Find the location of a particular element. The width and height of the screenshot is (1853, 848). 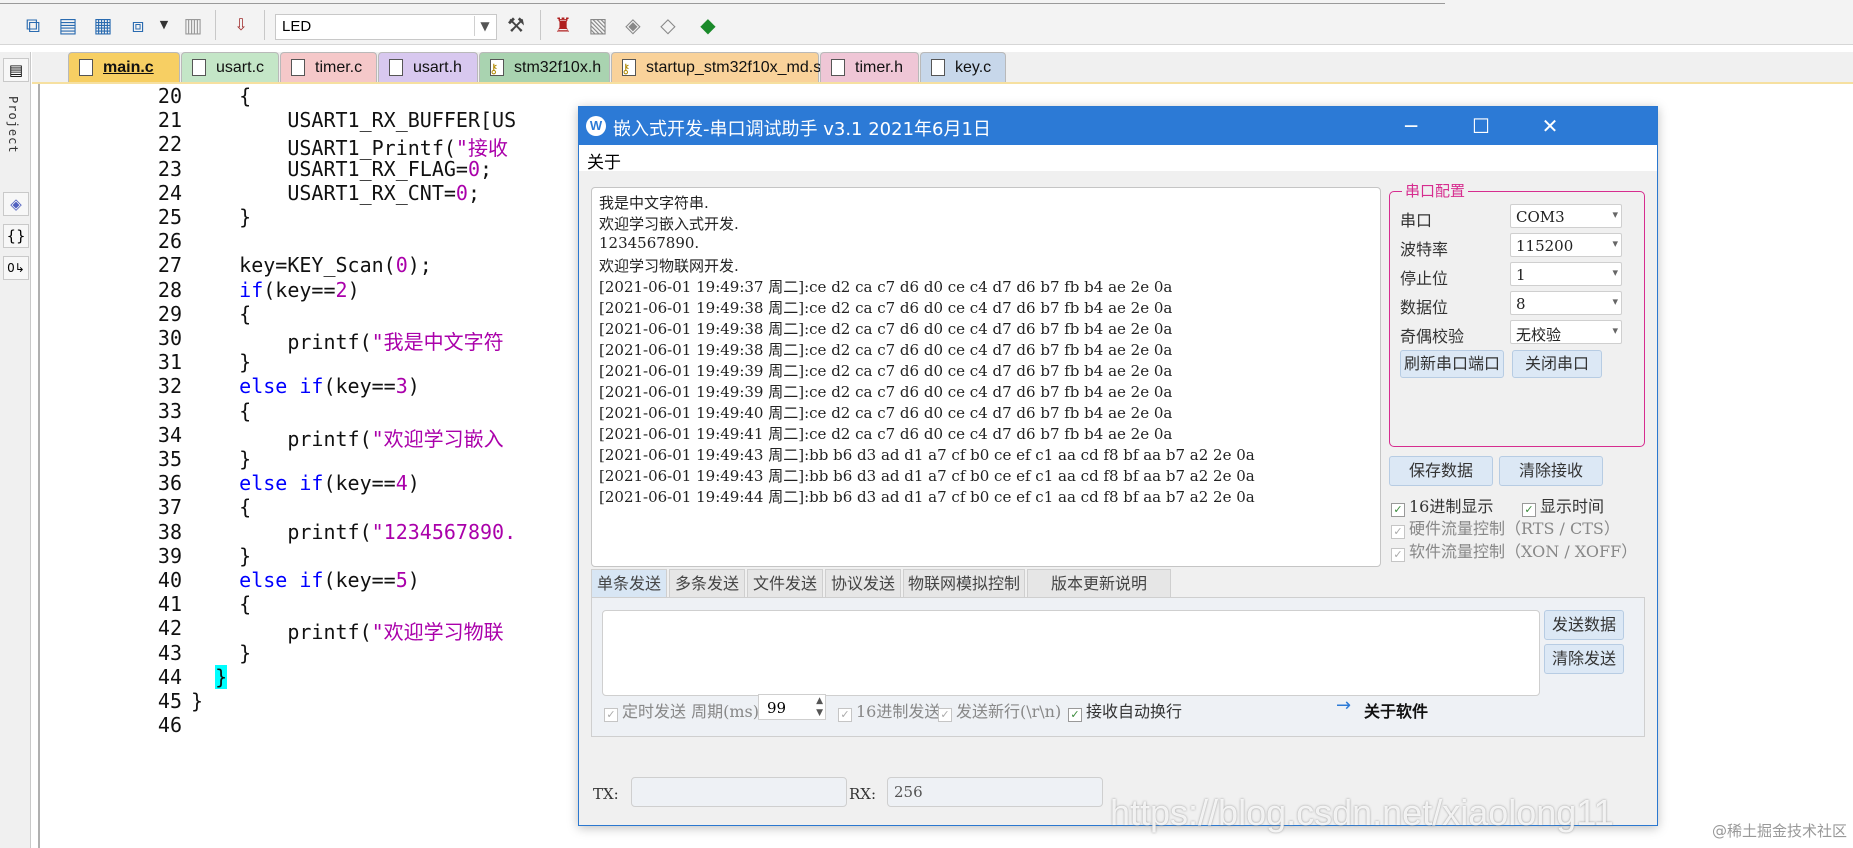

line-number: 32 is located at coordinates (169, 386).